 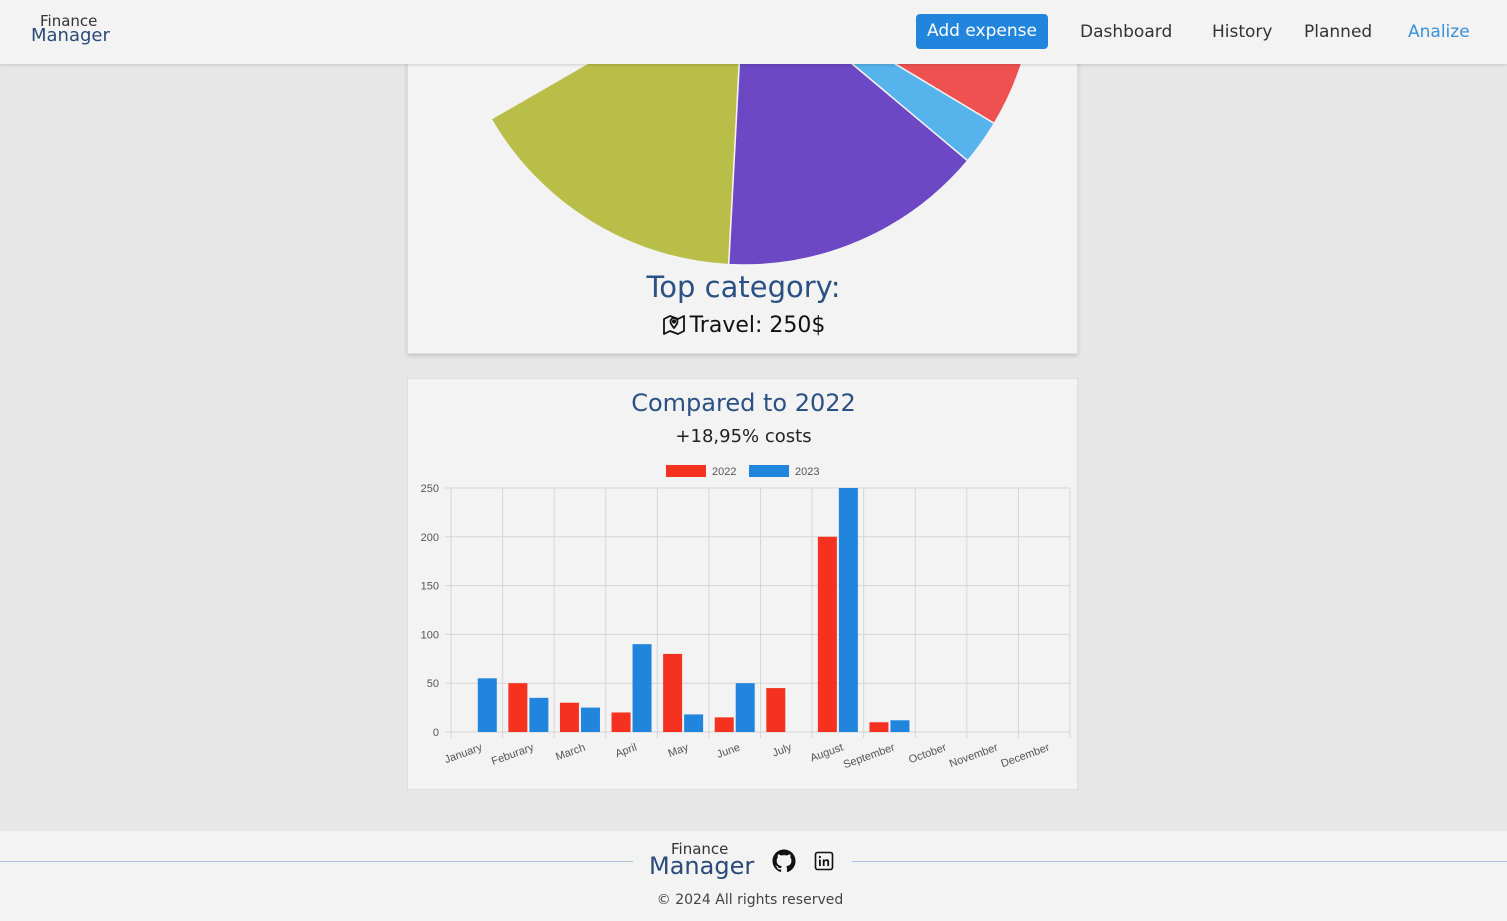 I want to click on top-category-value: Travel: 250$, so click(x=742, y=328).